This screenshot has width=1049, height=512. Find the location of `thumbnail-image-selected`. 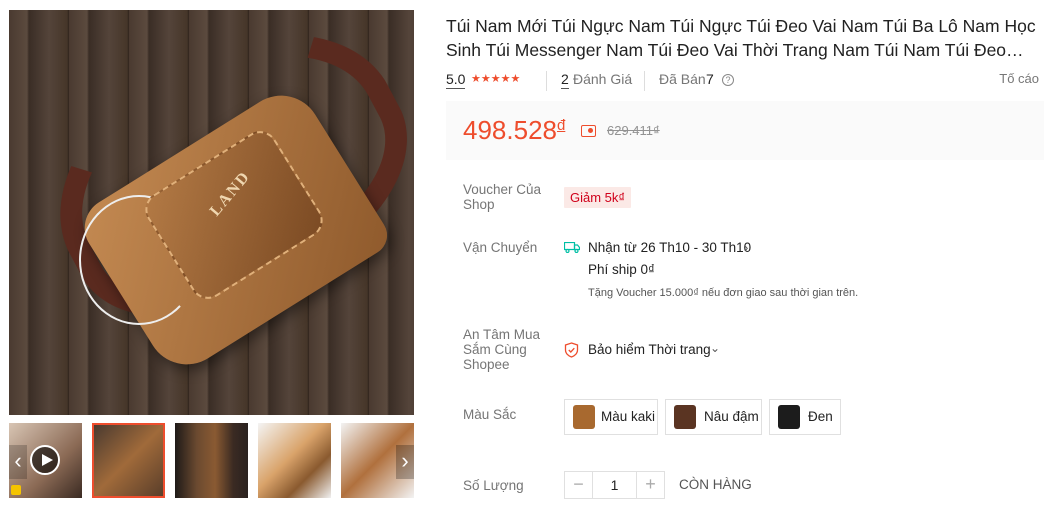

thumbnail-image-selected is located at coordinates (128, 460).